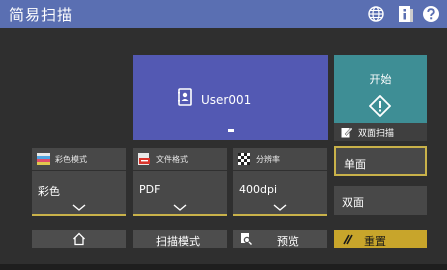 The image size is (447, 270). Describe the element at coordinates (244, 159) in the screenshot. I see `resolution-icon` at that location.